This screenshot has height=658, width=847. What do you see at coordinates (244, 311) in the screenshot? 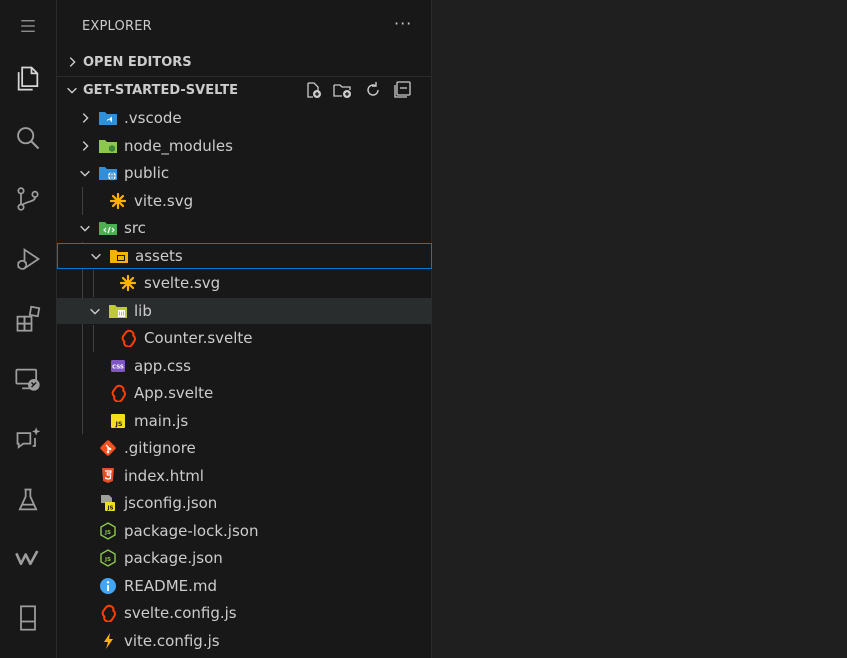
I see `tree-item: lib` at bounding box center [244, 311].